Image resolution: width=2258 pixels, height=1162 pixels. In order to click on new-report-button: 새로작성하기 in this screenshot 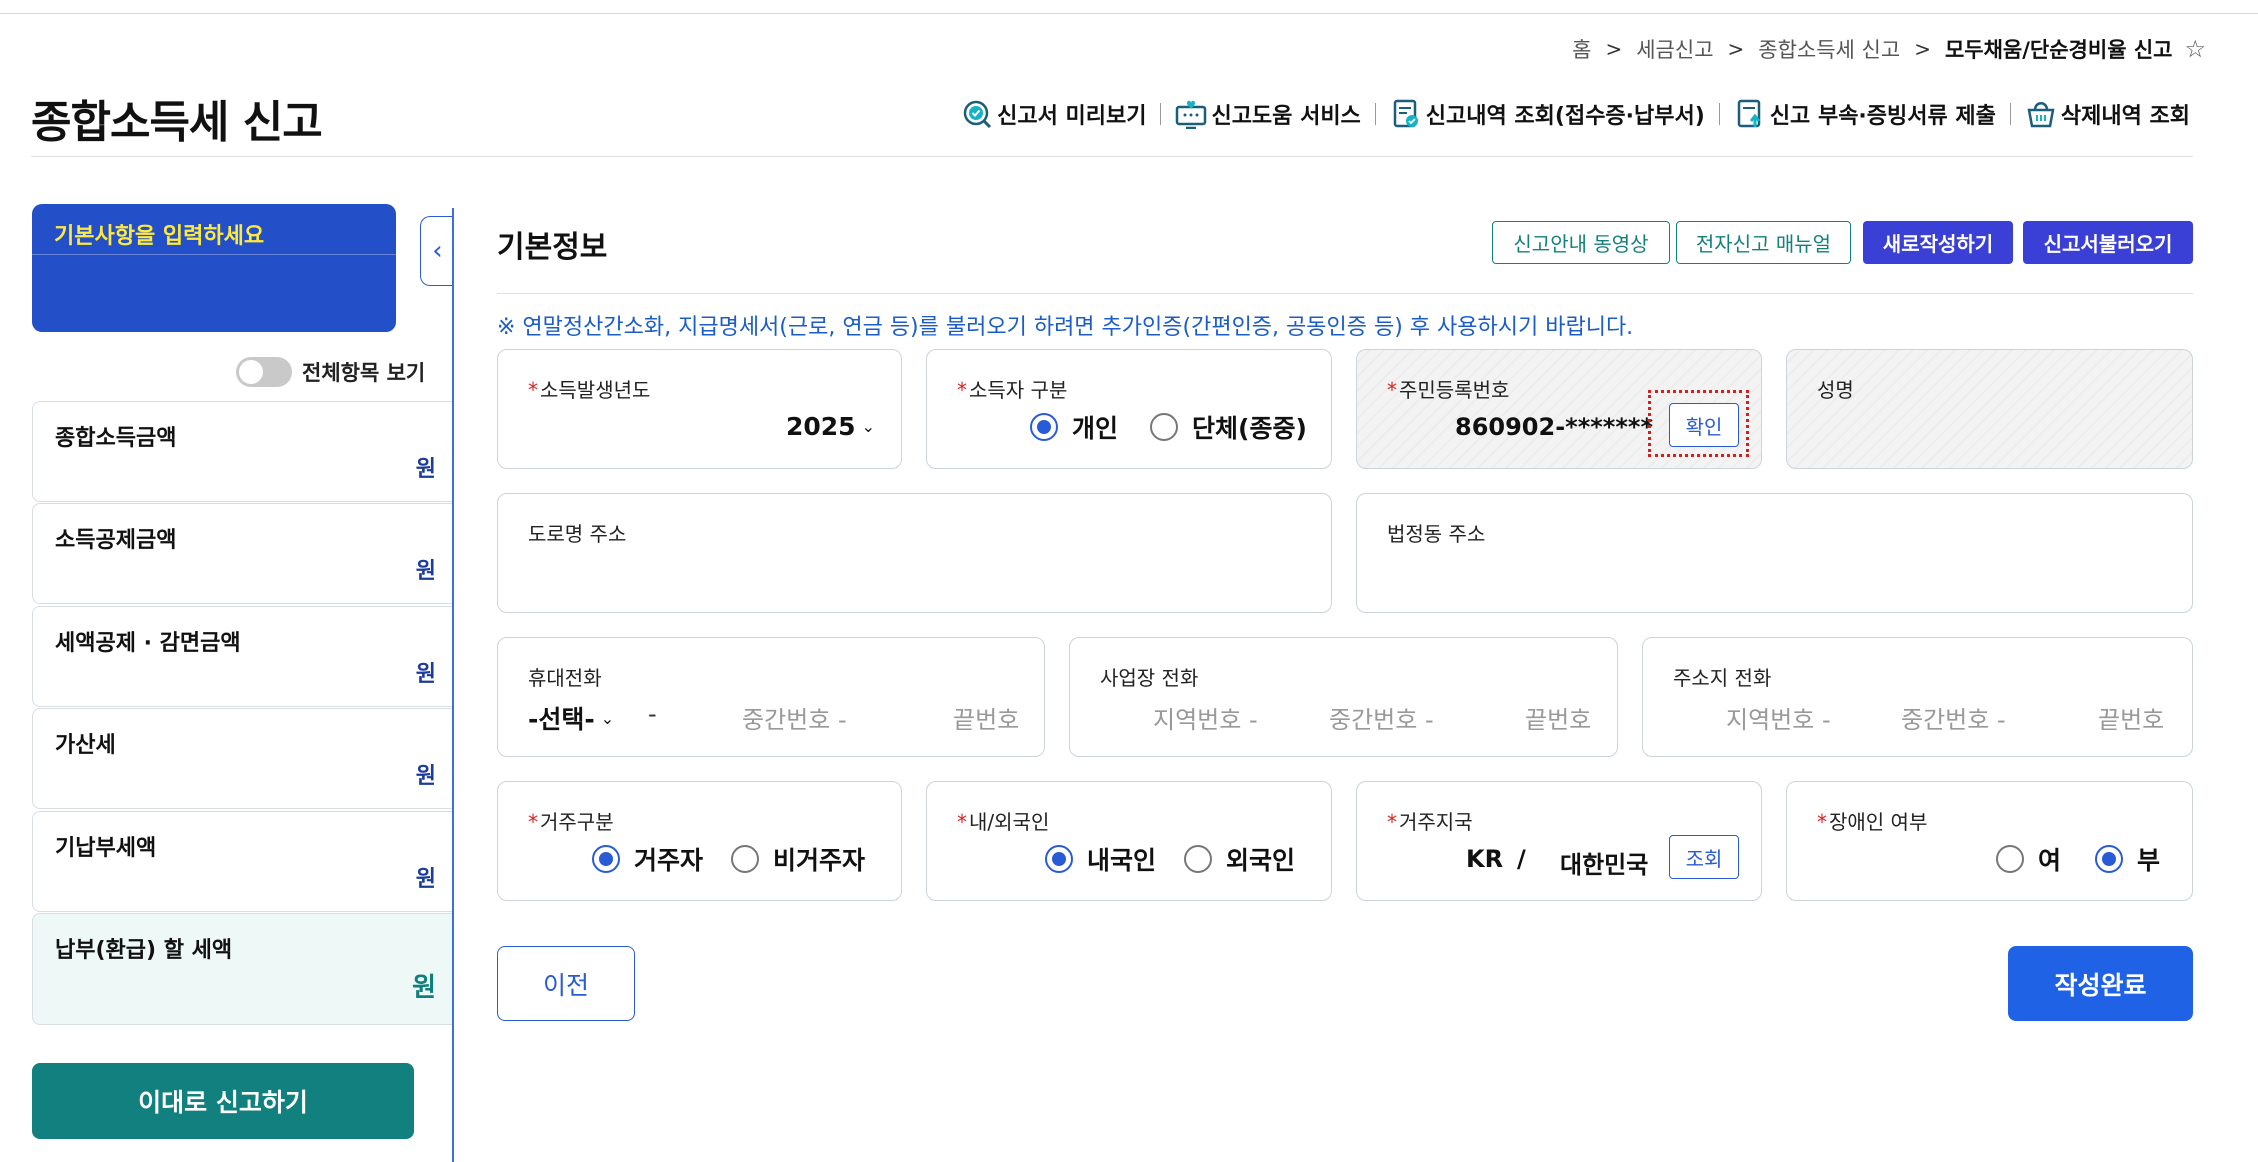, I will do `click(1938, 242)`.